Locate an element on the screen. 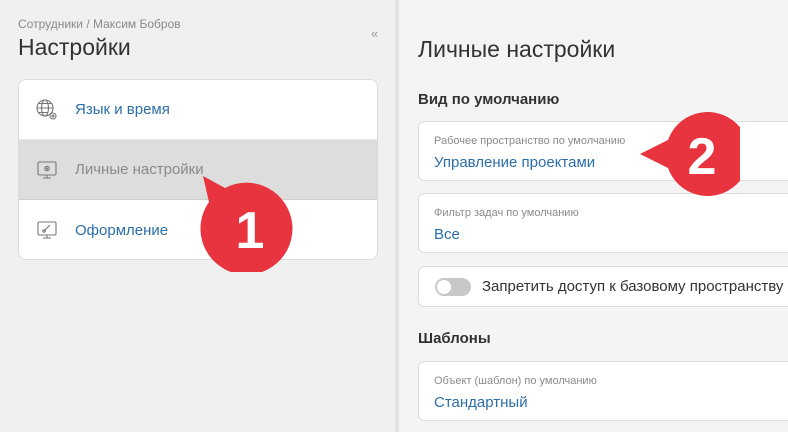 The width and height of the screenshot is (788, 432). menu-item-label: Личные настройки is located at coordinates (139, 169).